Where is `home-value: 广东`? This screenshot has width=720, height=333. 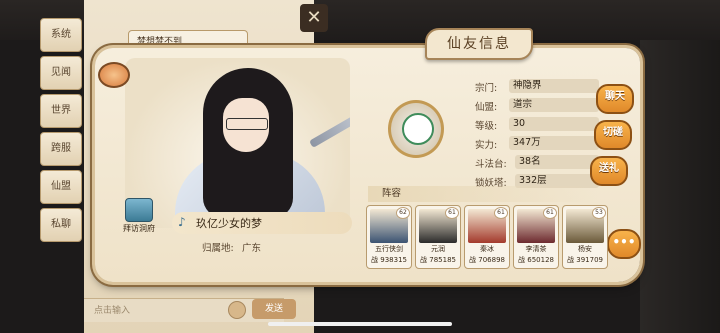
home-value: 广东 is located at coordinates (252, 248).